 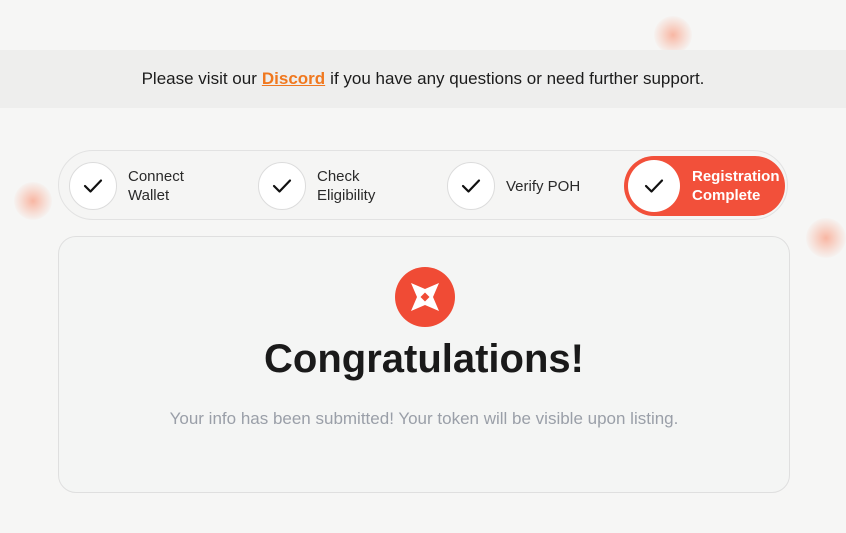 What do you see at coordinates (156, 186) in the screenshot?
I see `step-label: Connect Wallet` at bounding box center [156, 186].